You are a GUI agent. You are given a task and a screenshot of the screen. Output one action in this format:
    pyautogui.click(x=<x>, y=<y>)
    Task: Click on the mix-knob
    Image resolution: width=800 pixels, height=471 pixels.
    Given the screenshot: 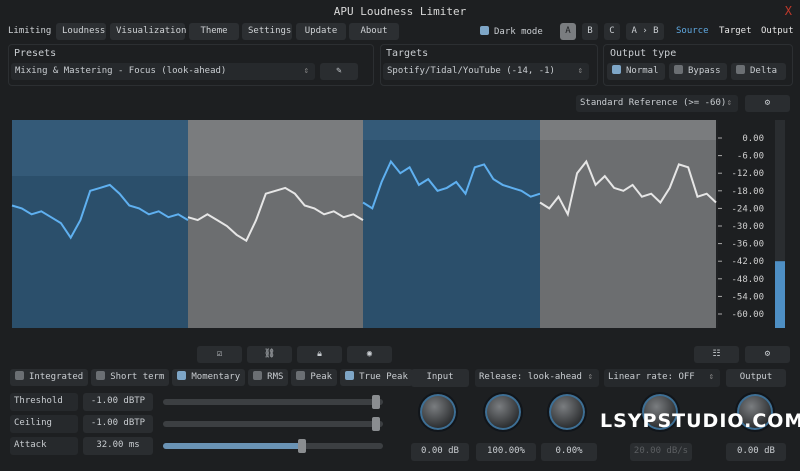 What is the action you would take?
    pyautogui.click(x=567, y=412)
    